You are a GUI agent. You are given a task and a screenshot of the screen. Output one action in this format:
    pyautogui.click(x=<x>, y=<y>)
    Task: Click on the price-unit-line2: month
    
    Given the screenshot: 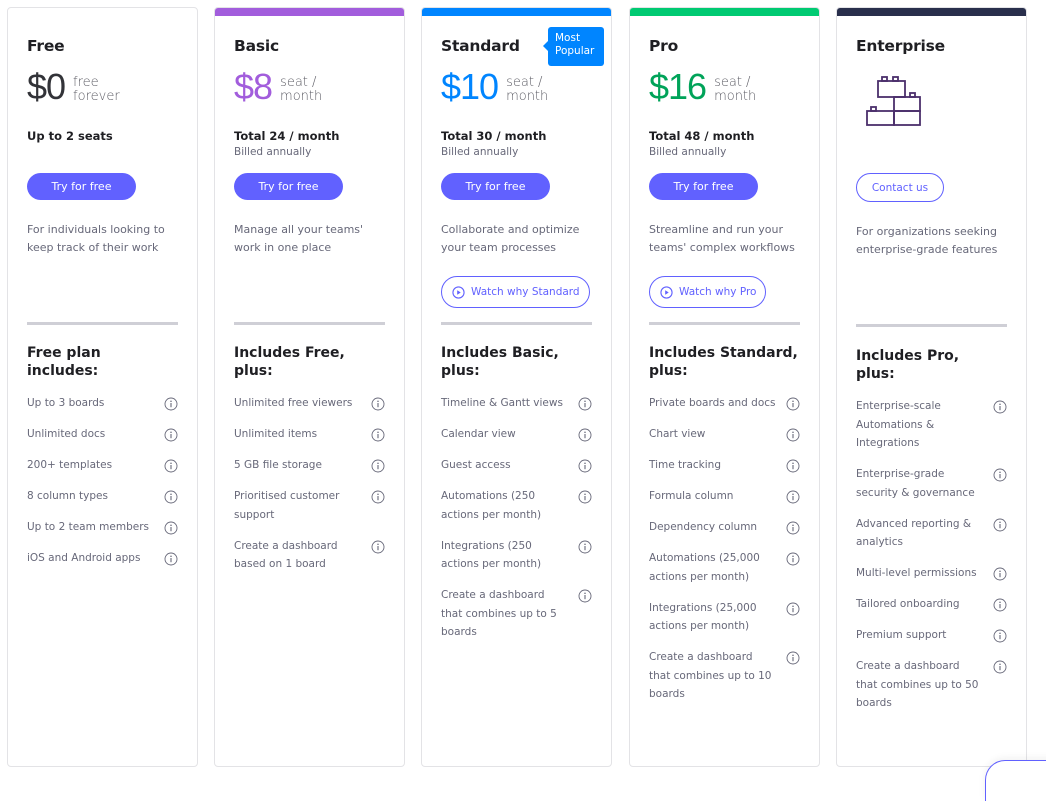 What is the action you would take?
    pyautogui.click(x=735, y=96)
    